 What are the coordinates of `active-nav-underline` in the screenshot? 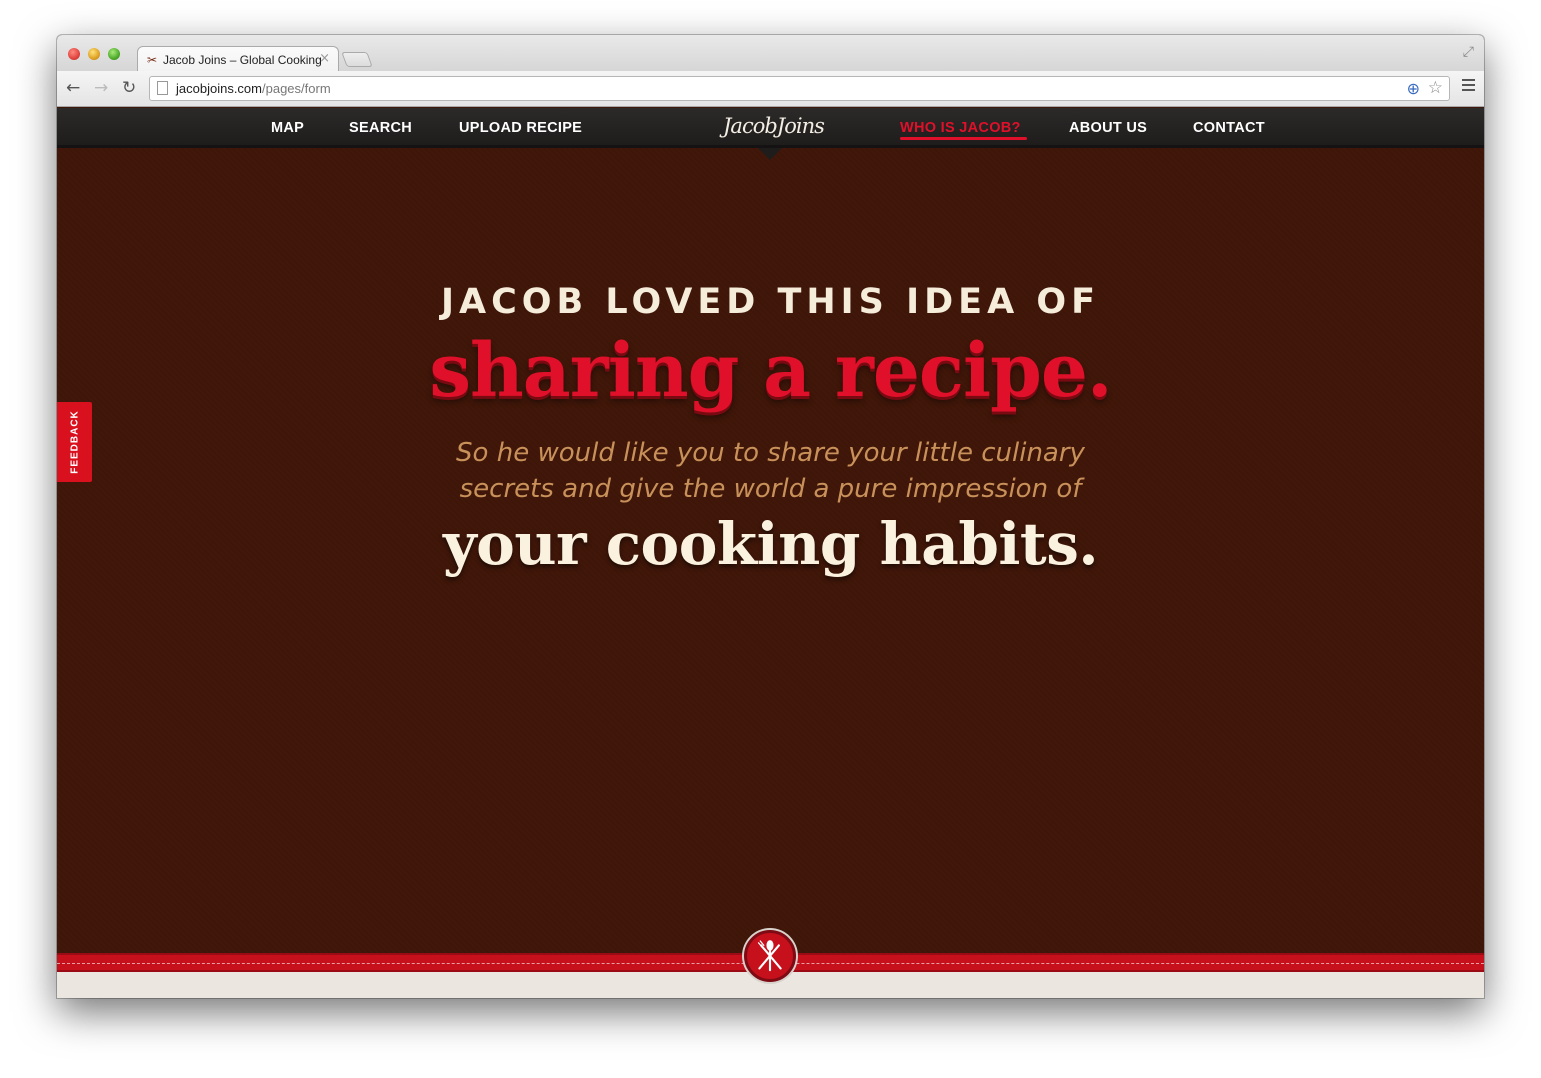 It's located at (963, 138).